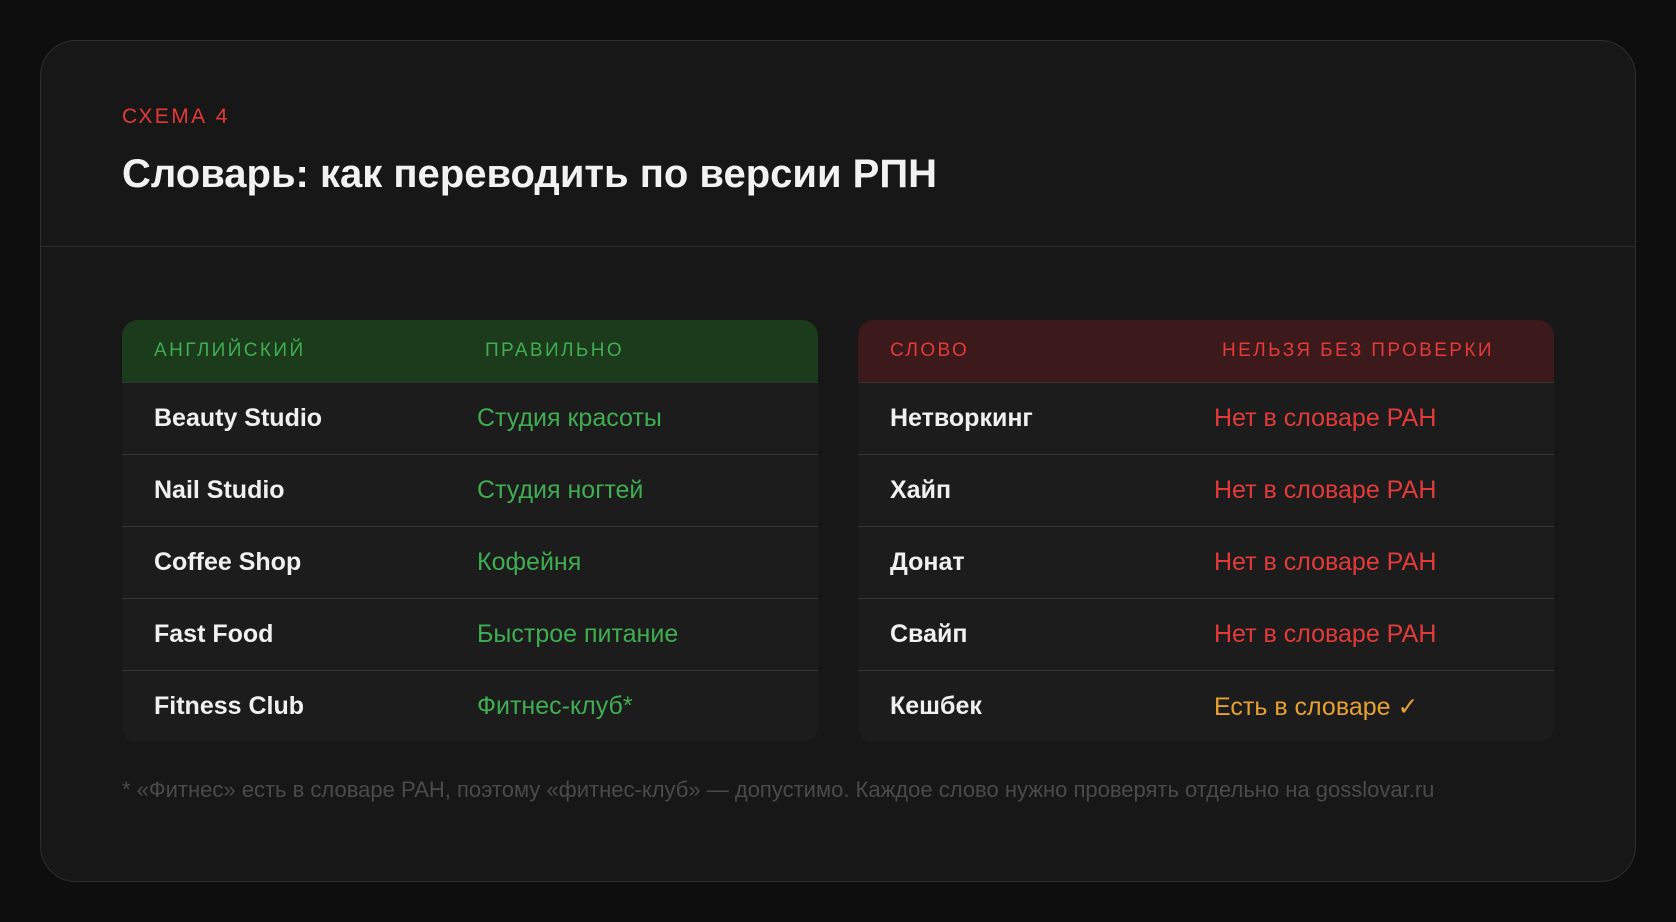 The height and width of the screenshot is (922, 1676). Describe the element at coordinates (470, 351) in the screenshot. I see `table-header: АНГЛИЙСКИЙ ПРАВИЛЬНО` at that location.